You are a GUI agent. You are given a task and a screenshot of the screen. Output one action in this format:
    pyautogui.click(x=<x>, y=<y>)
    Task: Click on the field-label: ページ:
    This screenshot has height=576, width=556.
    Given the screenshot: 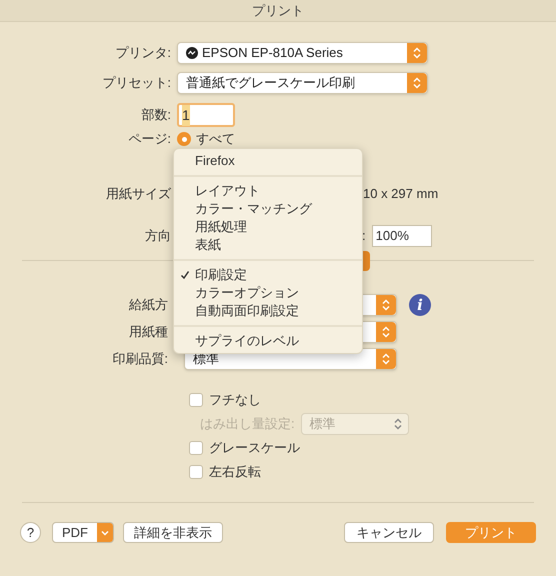 What is the action you would take?
    pyautogui.click(x=149, y=138)
    